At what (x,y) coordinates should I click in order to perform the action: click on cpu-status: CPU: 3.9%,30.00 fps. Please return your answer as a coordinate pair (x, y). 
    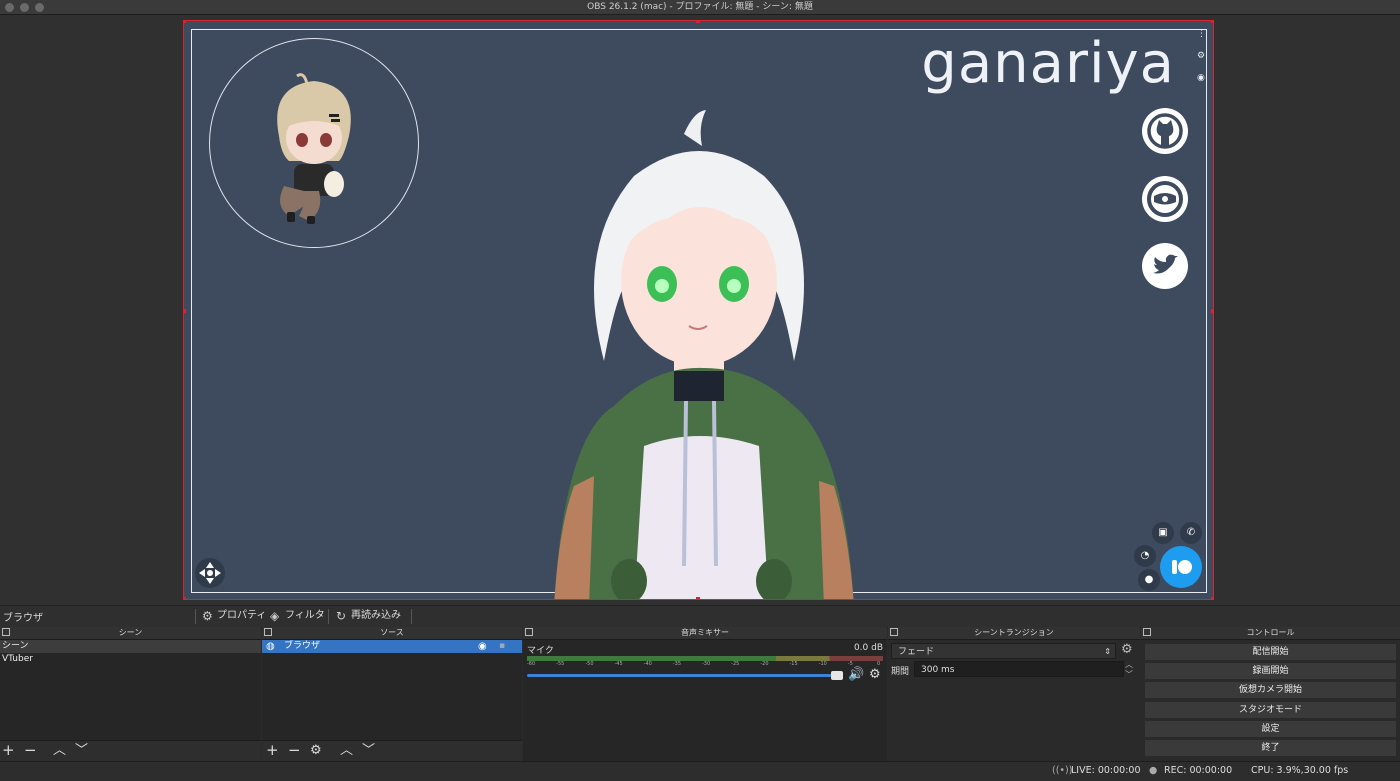
    Looking at the image, I should click on (1300, 770).